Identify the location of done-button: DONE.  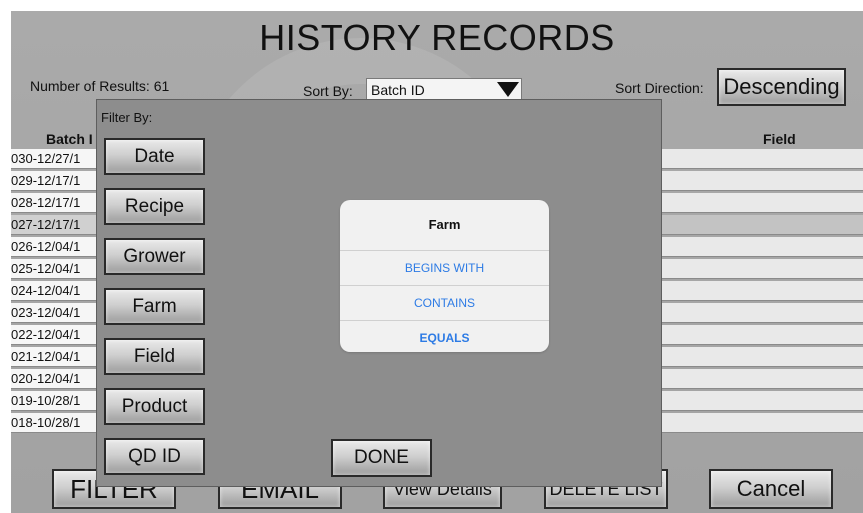
(381, 458).